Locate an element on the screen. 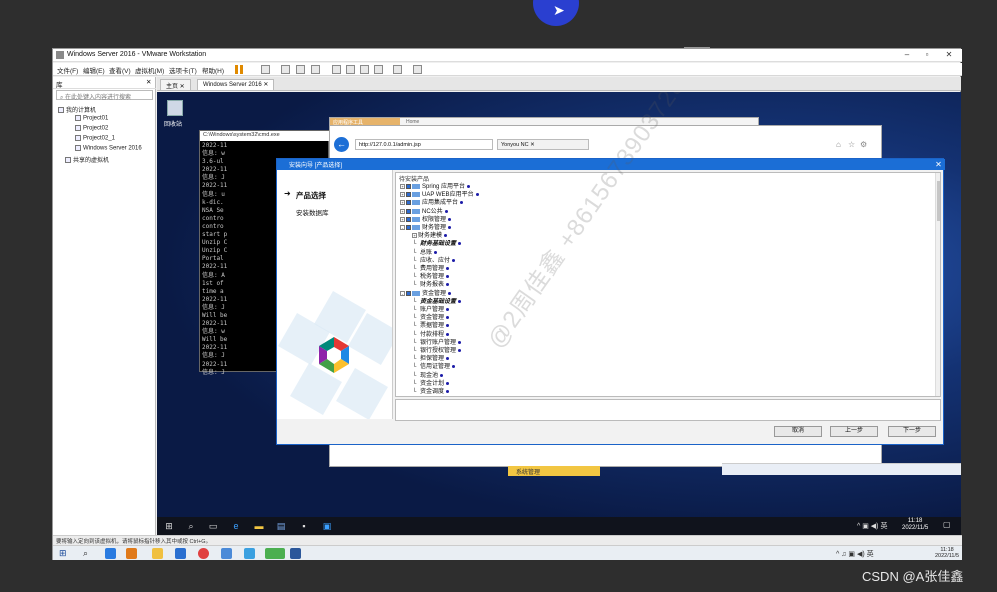 This screenshot has width=997, height=592. tree-node: └ 税务管理 is located at coordinates (431, 277).